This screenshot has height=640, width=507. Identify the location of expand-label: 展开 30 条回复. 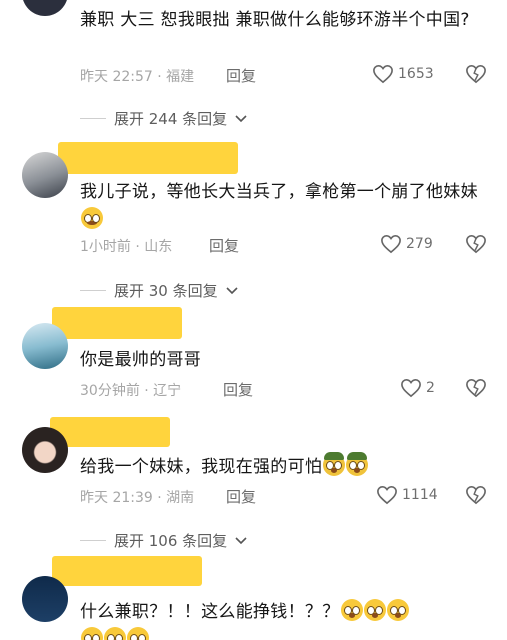
(166, 291).